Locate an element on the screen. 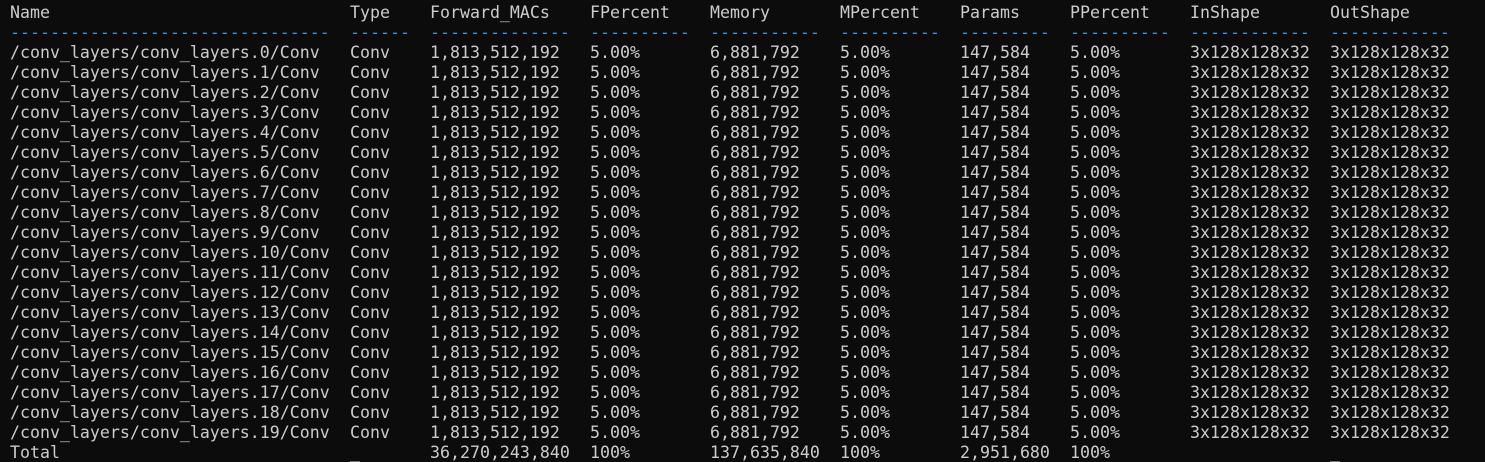 This screenshot has width=1485, height=462. column-header-4: Memory is located at coordinates (740, 12).